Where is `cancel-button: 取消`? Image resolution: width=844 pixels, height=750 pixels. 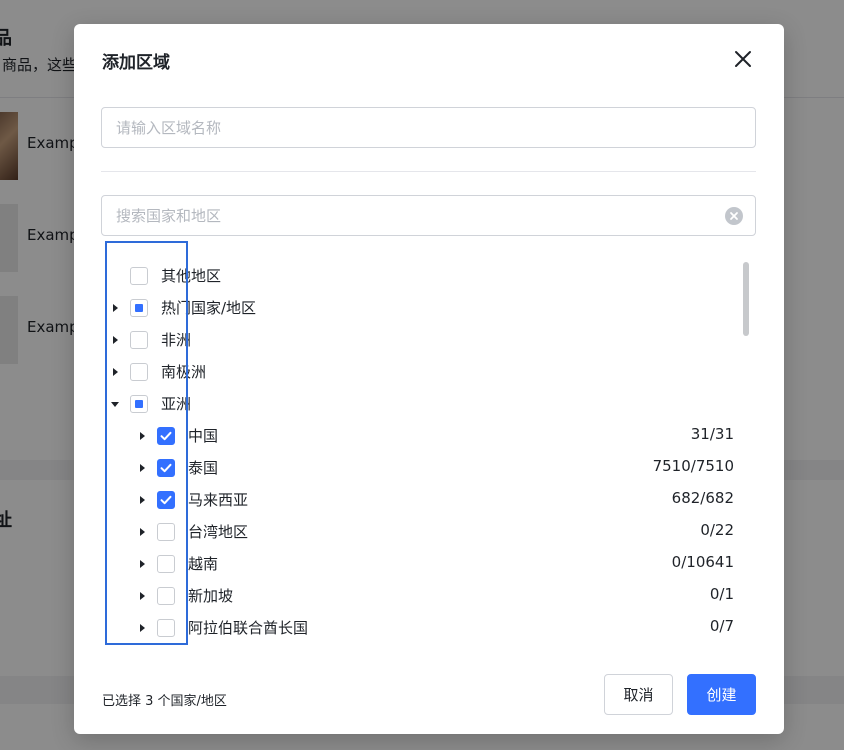 cancel-button: 取消 is located at coordinates (638, 694).